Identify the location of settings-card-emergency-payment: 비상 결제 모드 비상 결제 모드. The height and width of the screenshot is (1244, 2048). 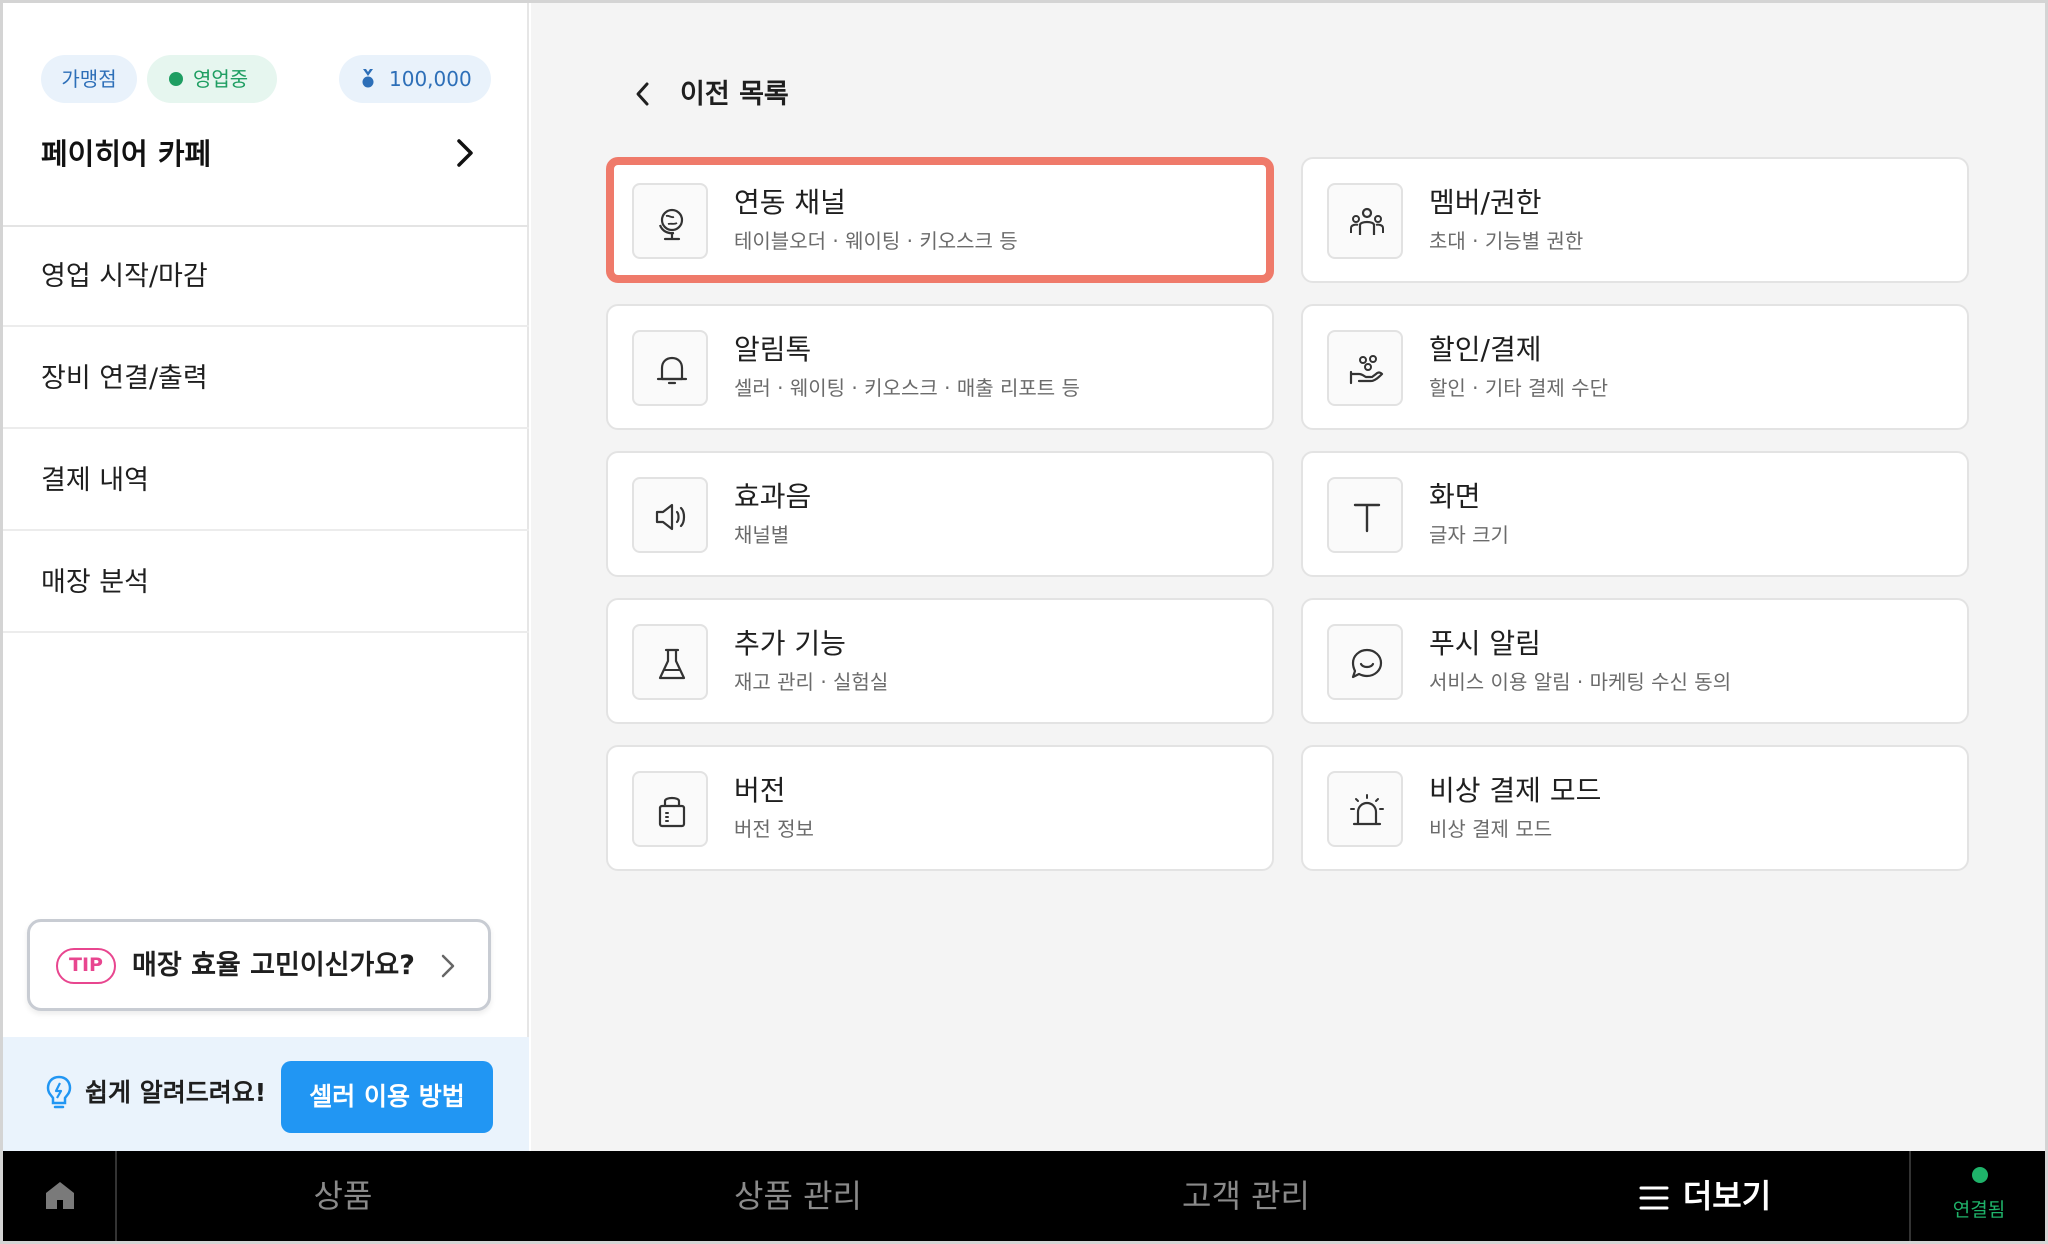
(1635, 808).